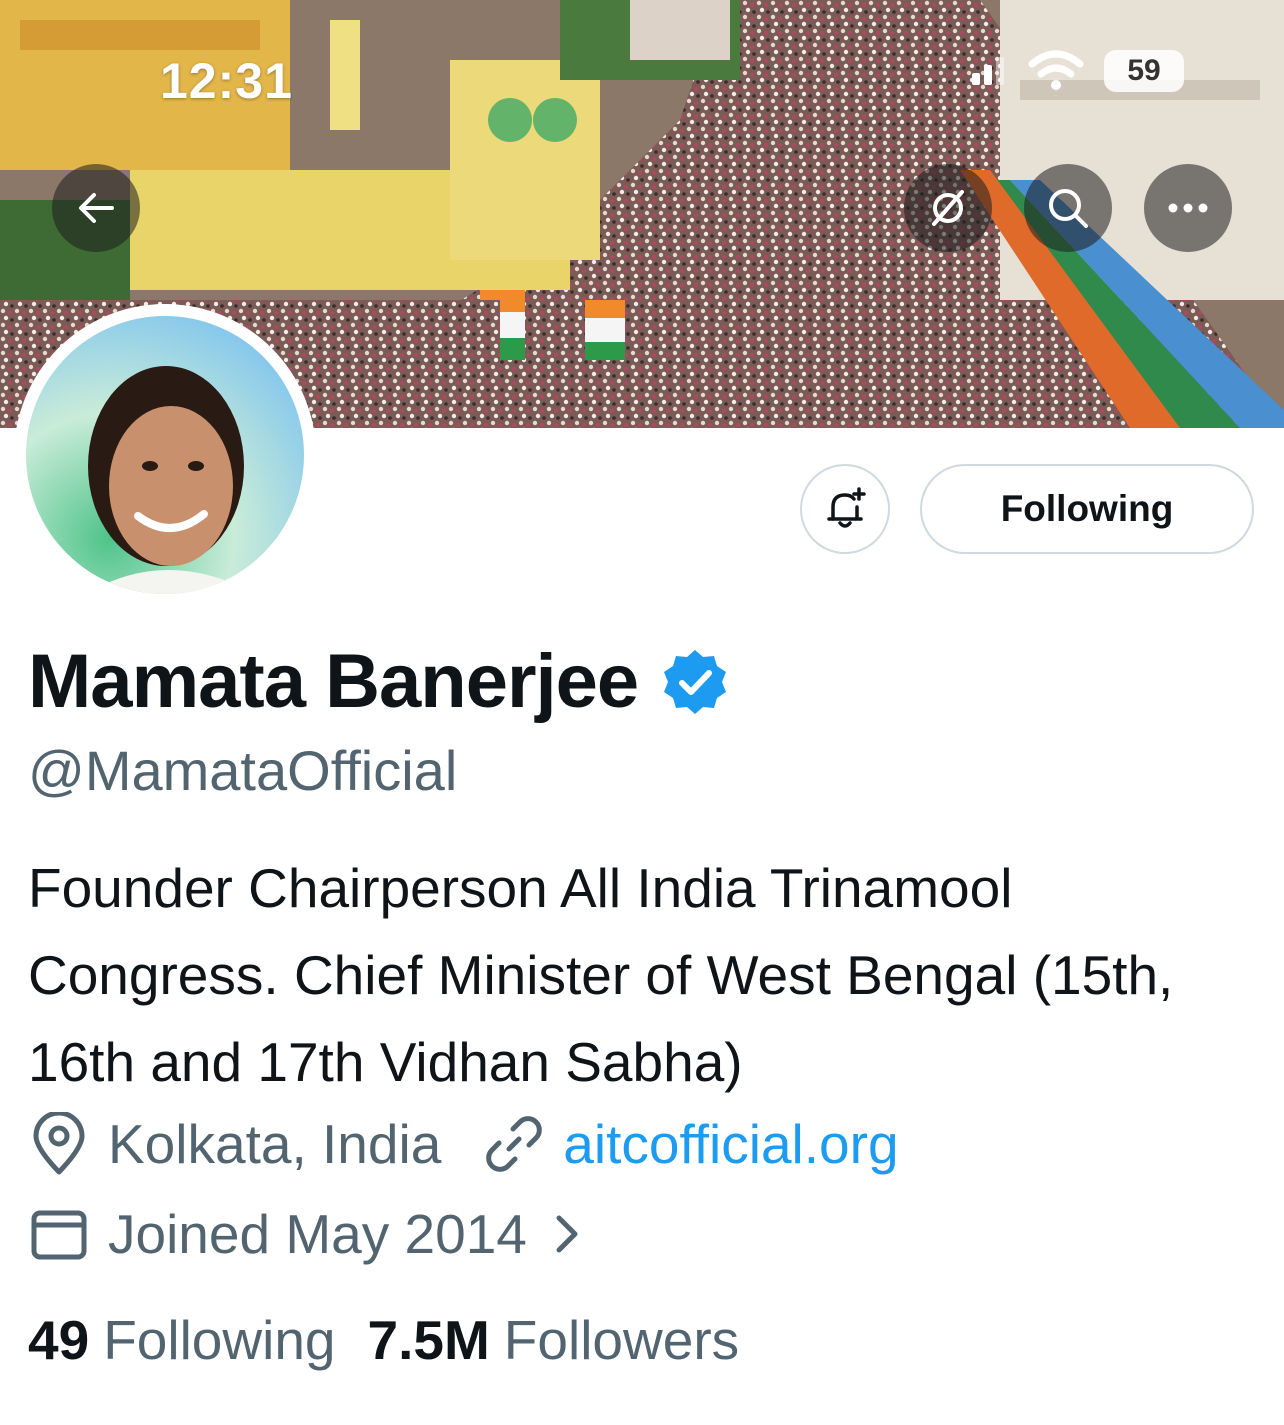 The width and height of the screenshot is (1284, 1425). I want to click on verified-badge-icon, so click(695, 682).